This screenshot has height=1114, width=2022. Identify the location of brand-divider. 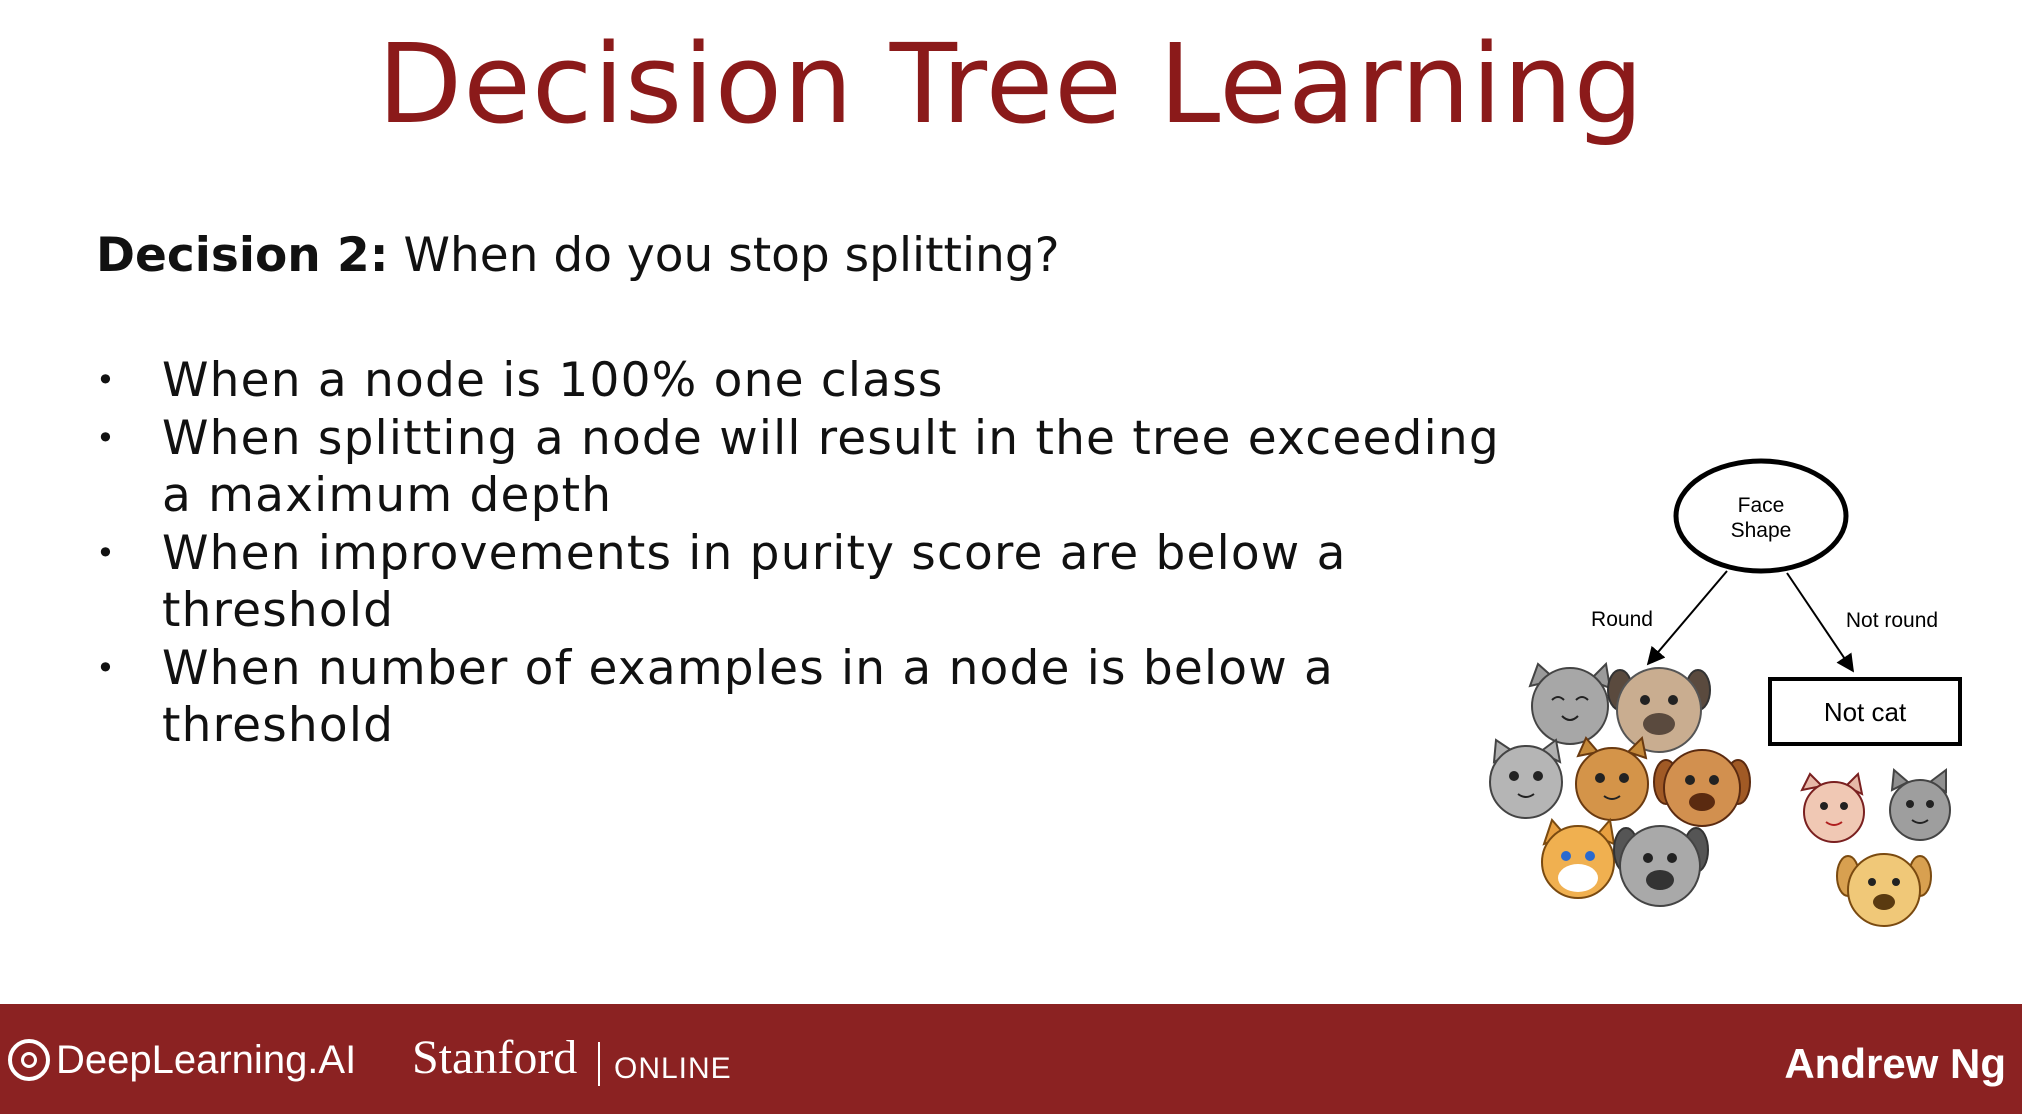
(599, 1064).